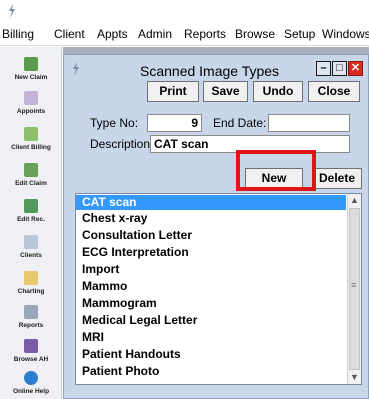 The image size is (369, 399). What do you see at coordinates (211, 337) in the screenshot?
I see `list-item: MRI` at bounding box center [211, 337].